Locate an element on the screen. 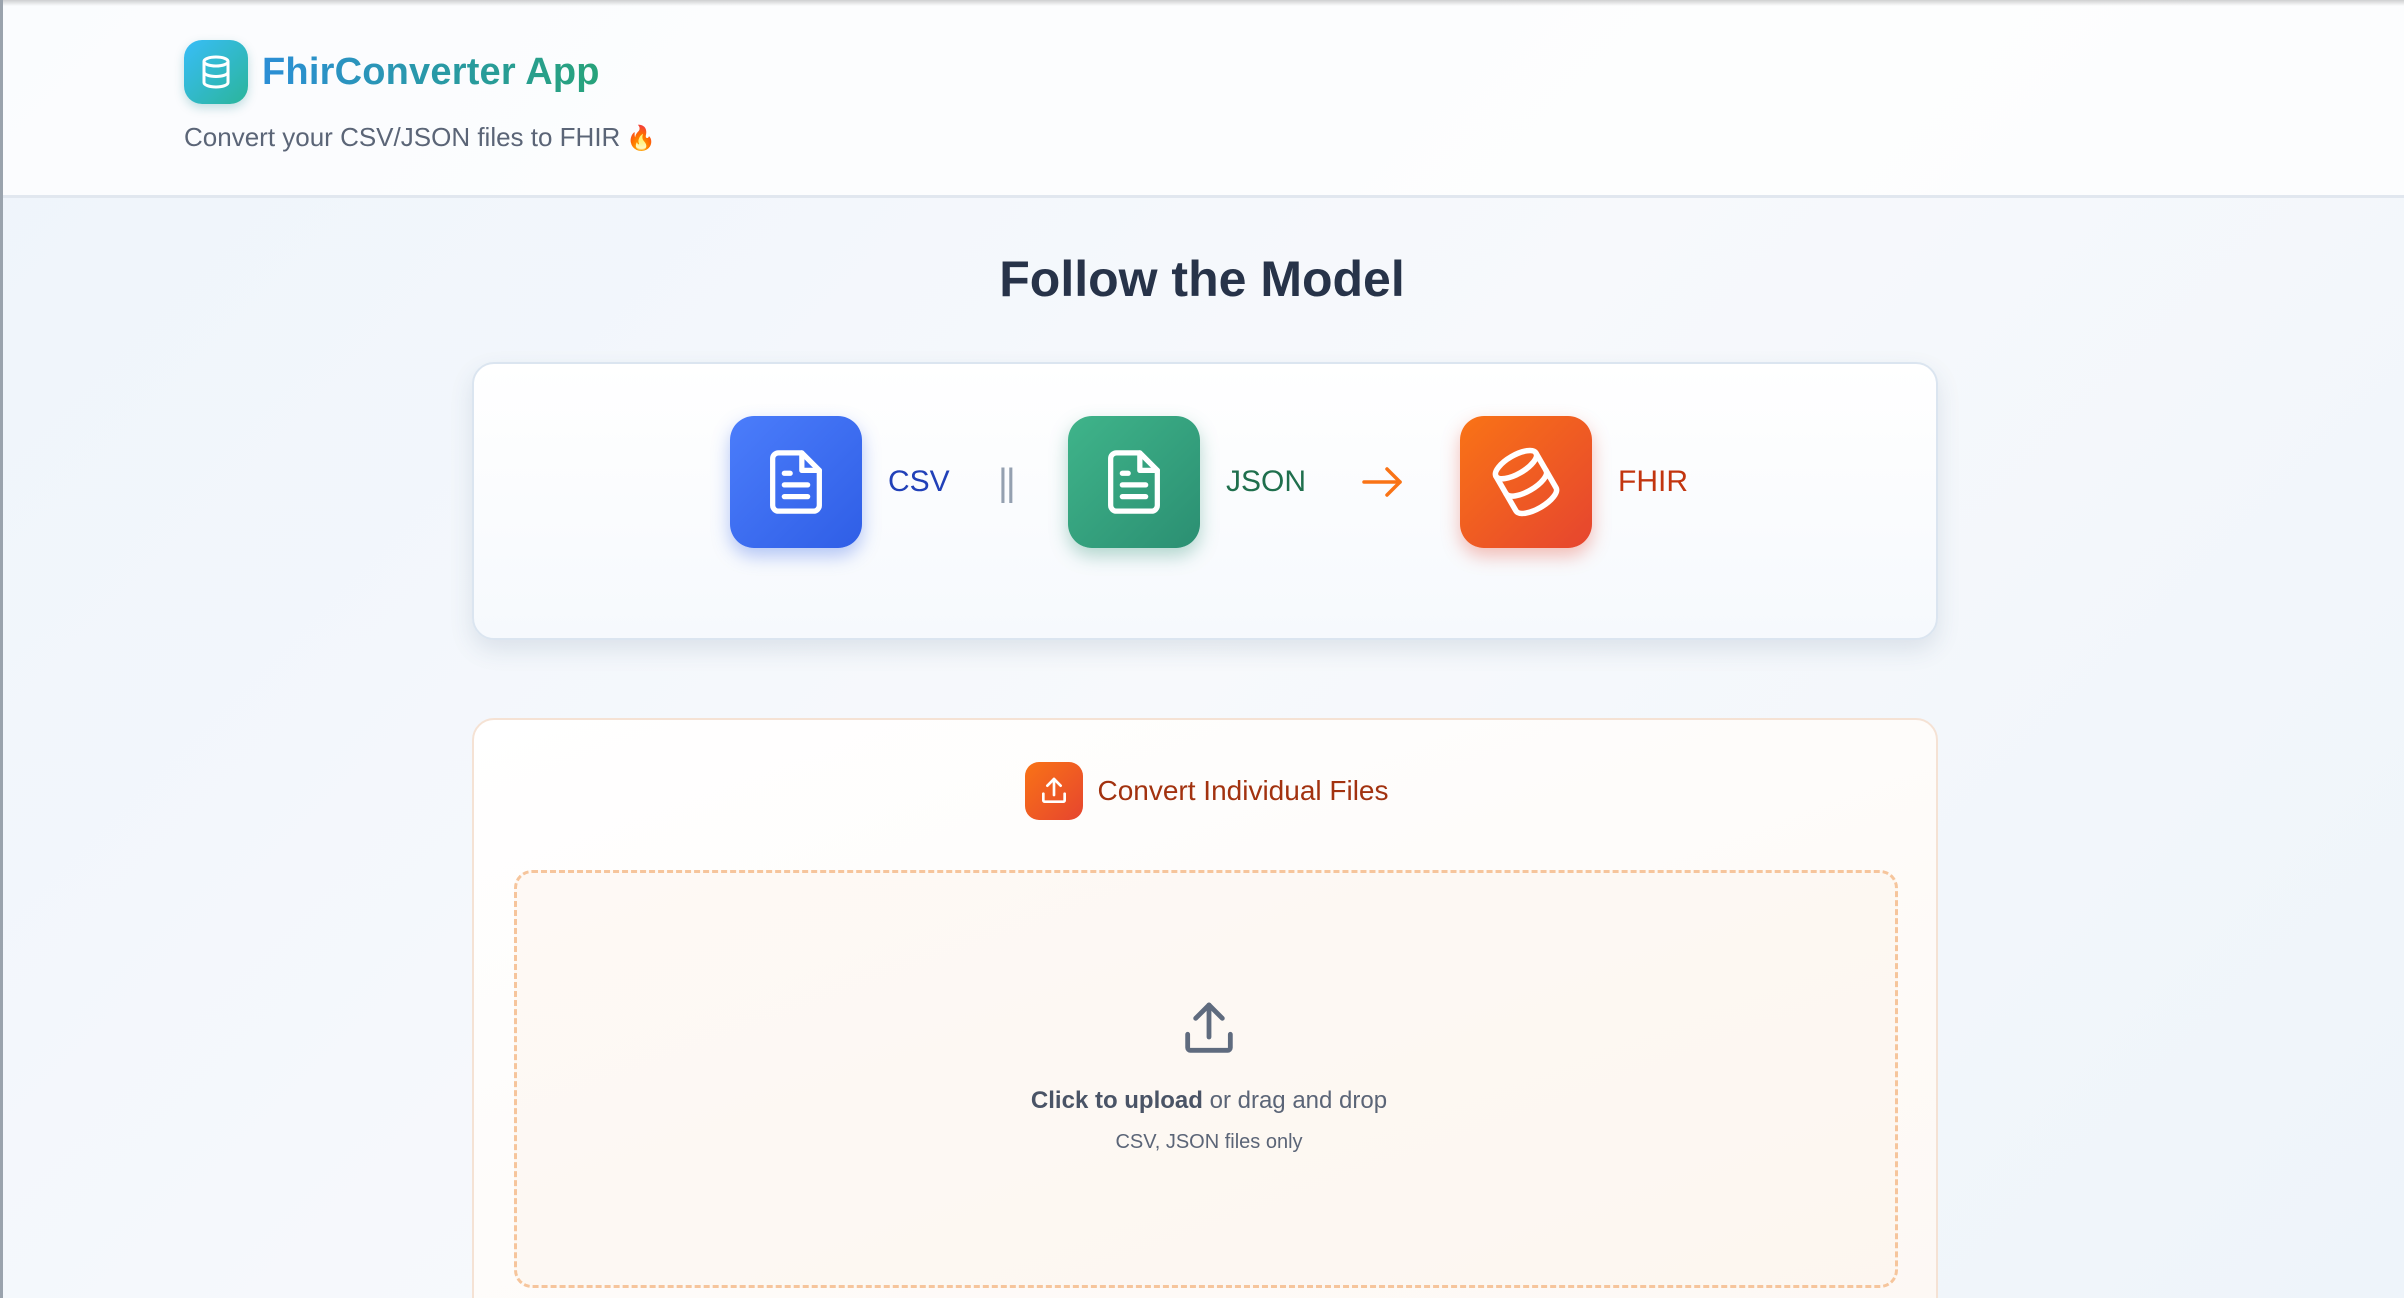 The image size is (2404, 1298). database-icon is located at coordinates (216, 72).